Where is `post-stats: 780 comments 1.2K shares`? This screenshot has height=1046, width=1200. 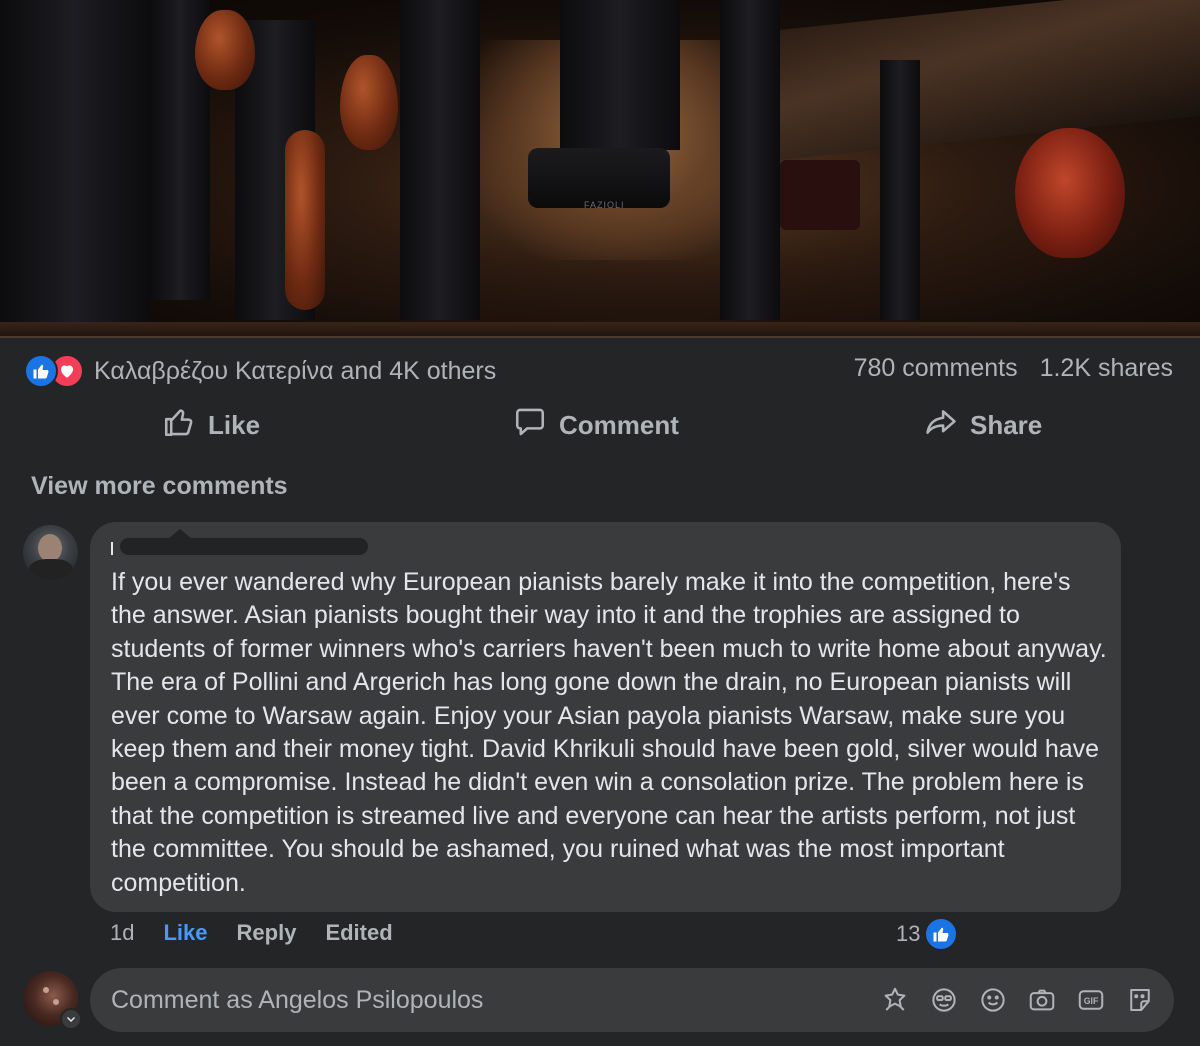 post-stats: 780 comments 1.2K shares is located at coordinates (1013, 368).